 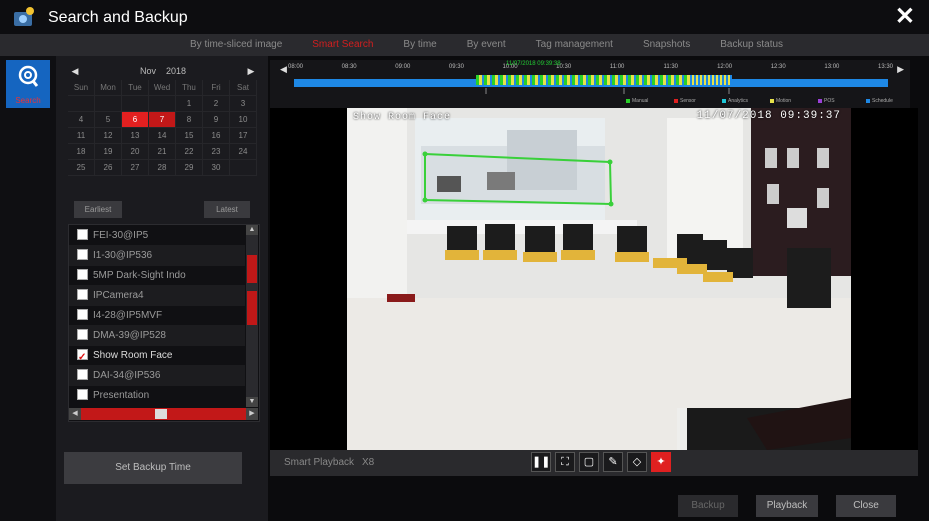 What do you see at coordinates (189, 152) in the screenshot?
I see `calendar-day: 22` at bounding box center [189, 152].